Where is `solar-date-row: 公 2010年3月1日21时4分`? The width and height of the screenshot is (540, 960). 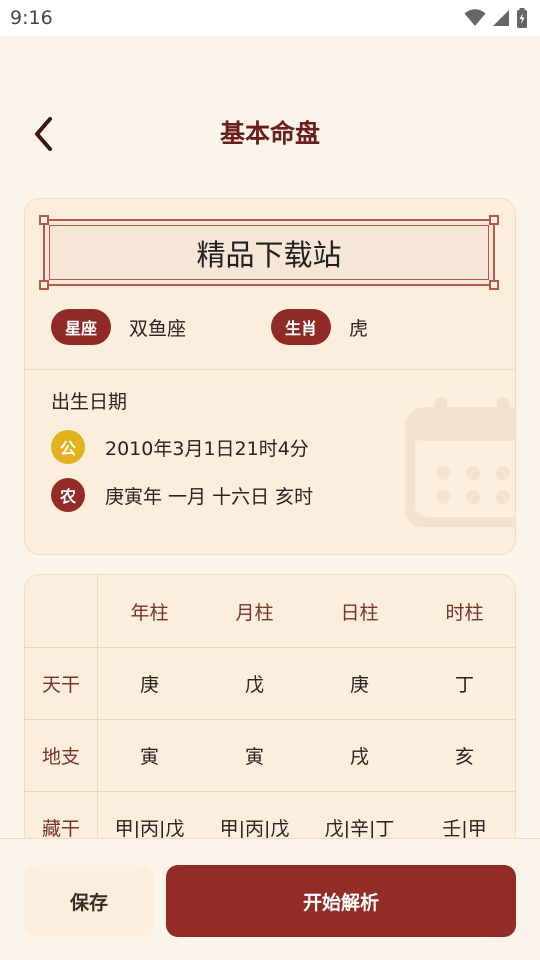 solar-date-row: 公 2010年3月1日21时4分 is located at coordinates (180, 447).